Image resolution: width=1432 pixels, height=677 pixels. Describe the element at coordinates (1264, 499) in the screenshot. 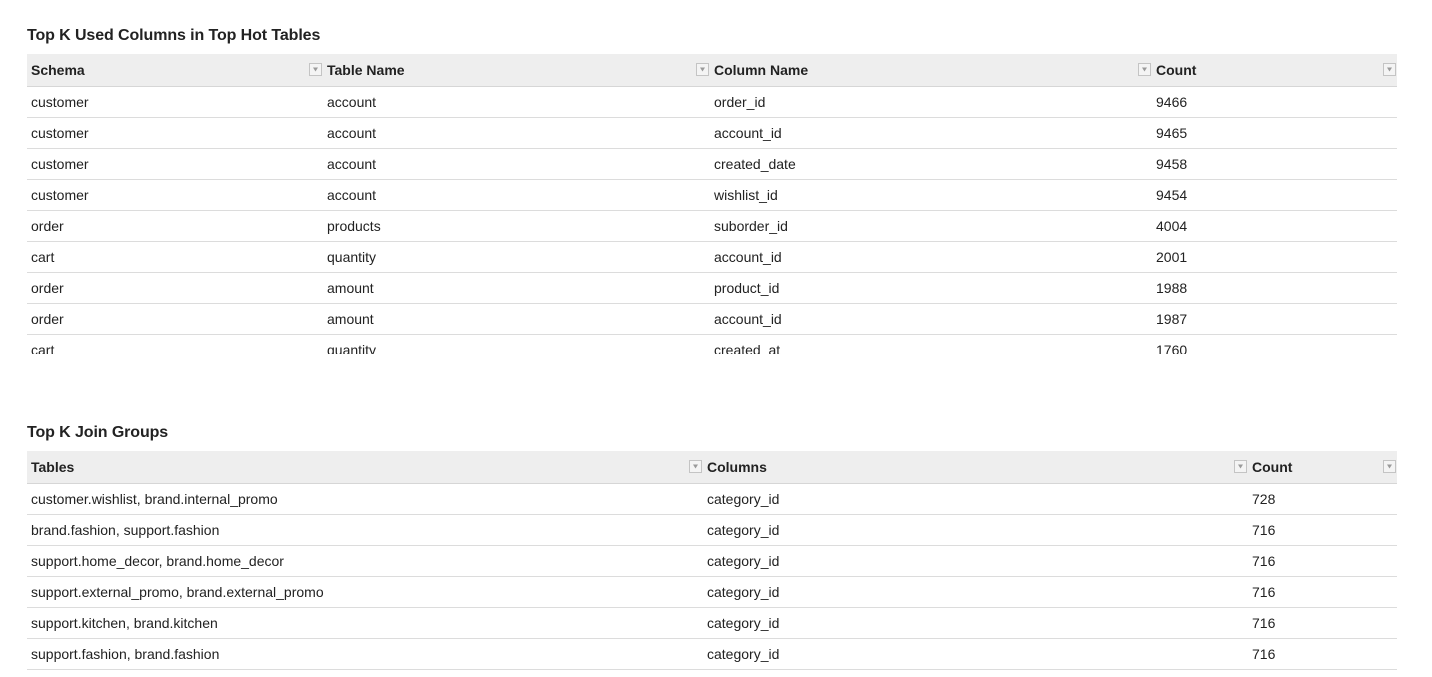

I see `cell-count: 728` at that location.